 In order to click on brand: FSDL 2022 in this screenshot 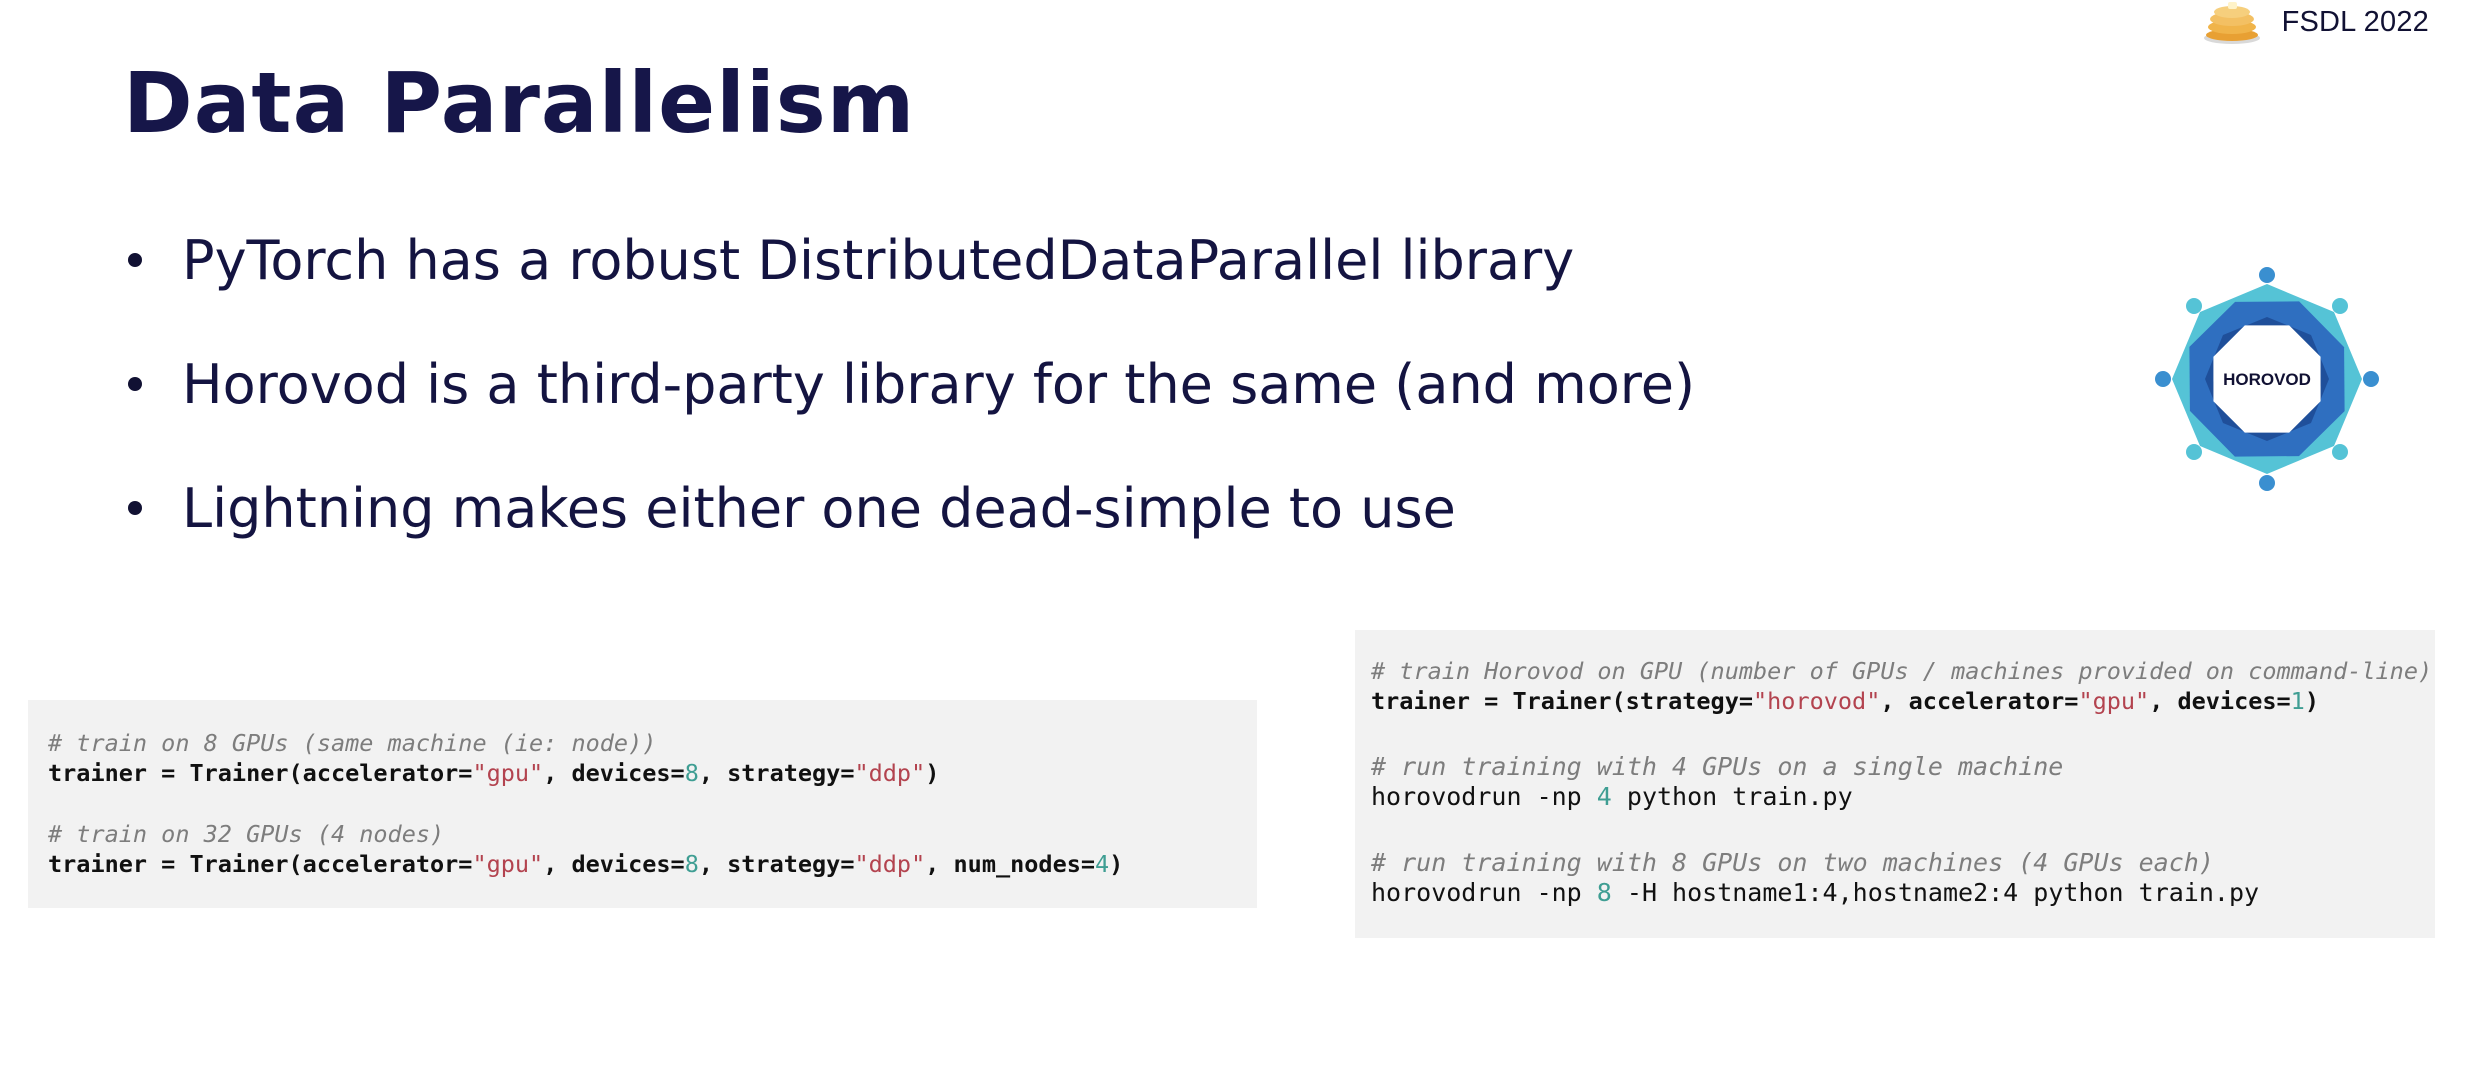, I will do `click(2315, 22)`.